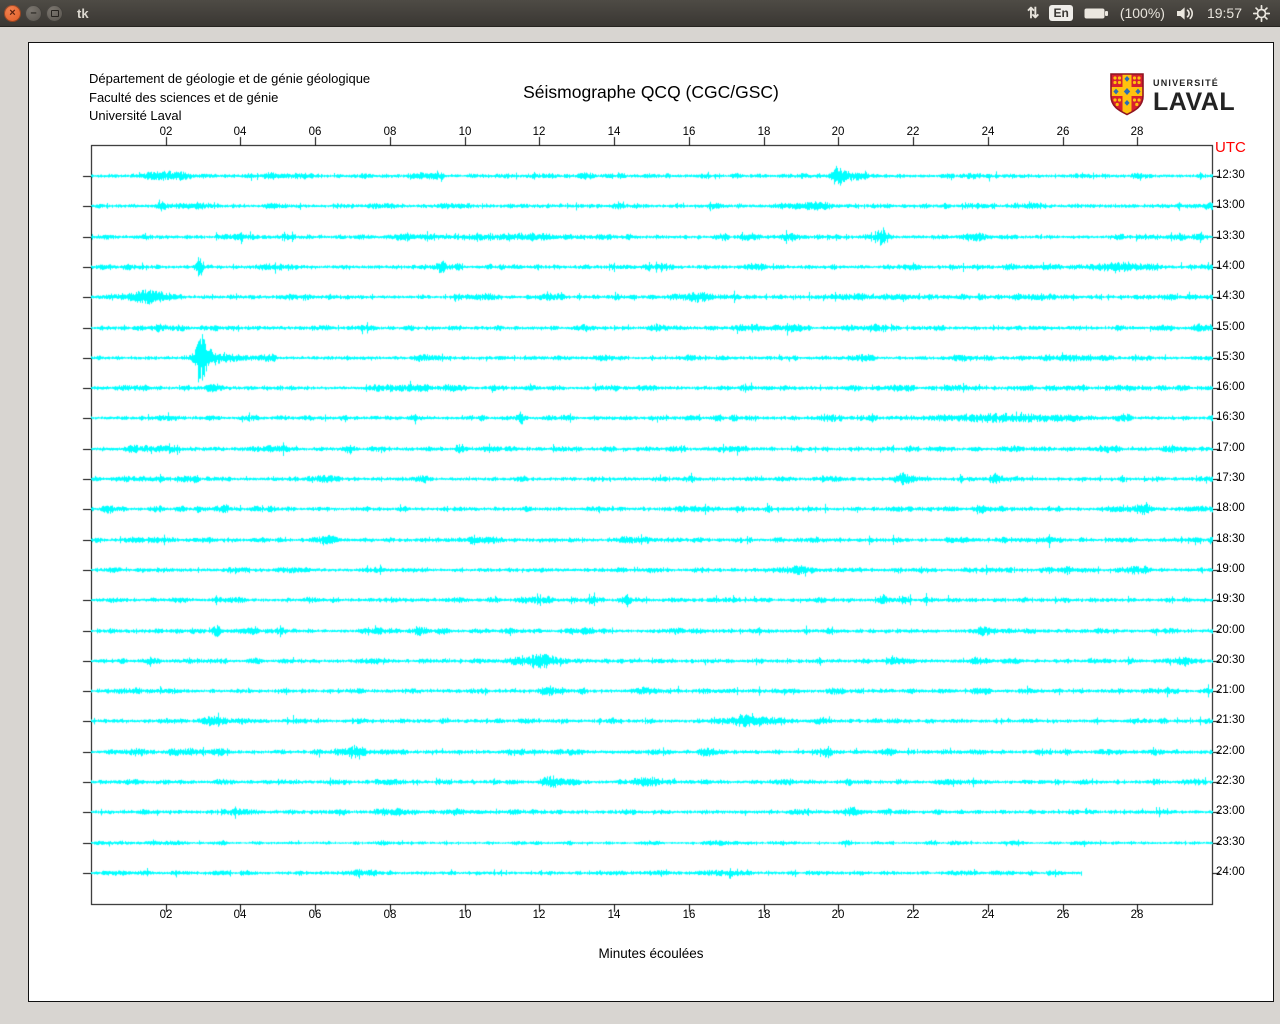  What do you see at coordinates (1261, 13) in the screenshot?
I see `session-gear-icon` at bounding box center [1261, 13].